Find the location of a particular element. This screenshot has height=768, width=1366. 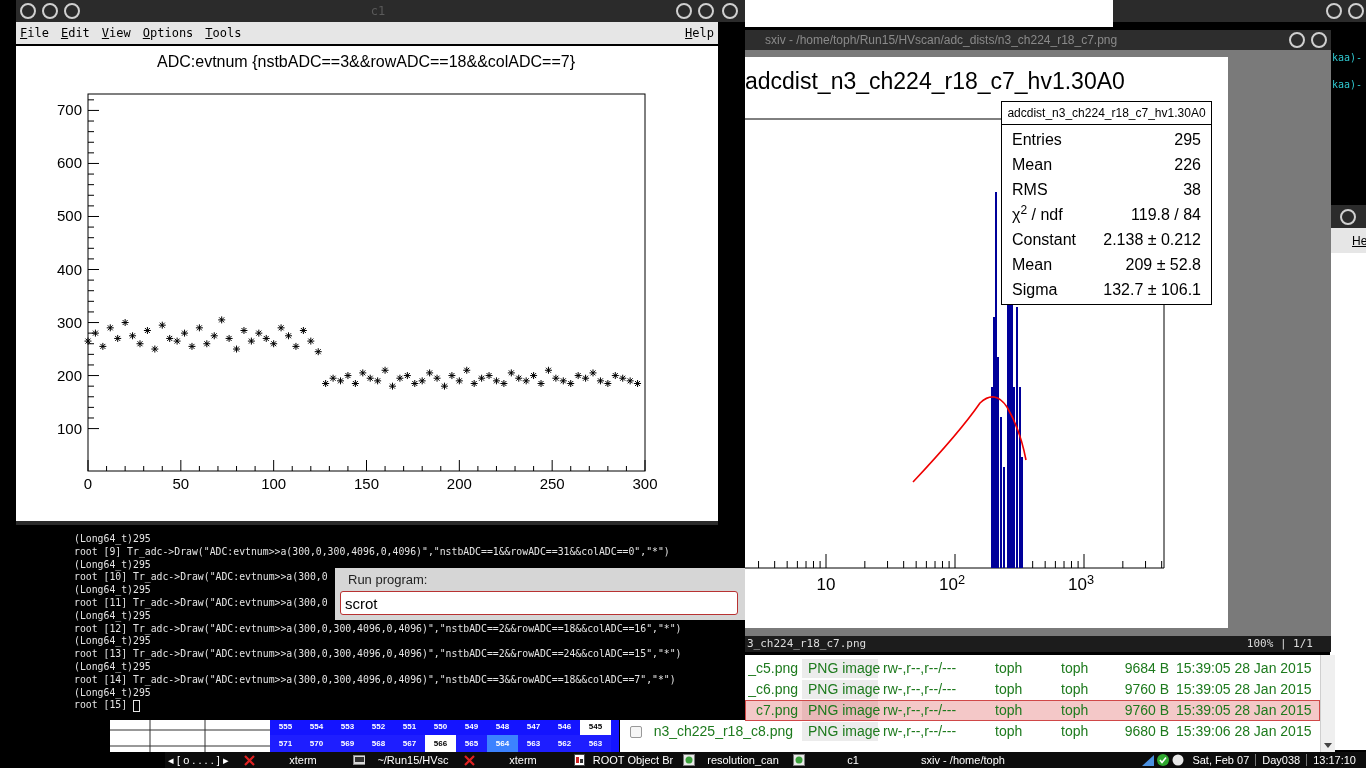

menu-item: Options is located at coordinates (168, 33).